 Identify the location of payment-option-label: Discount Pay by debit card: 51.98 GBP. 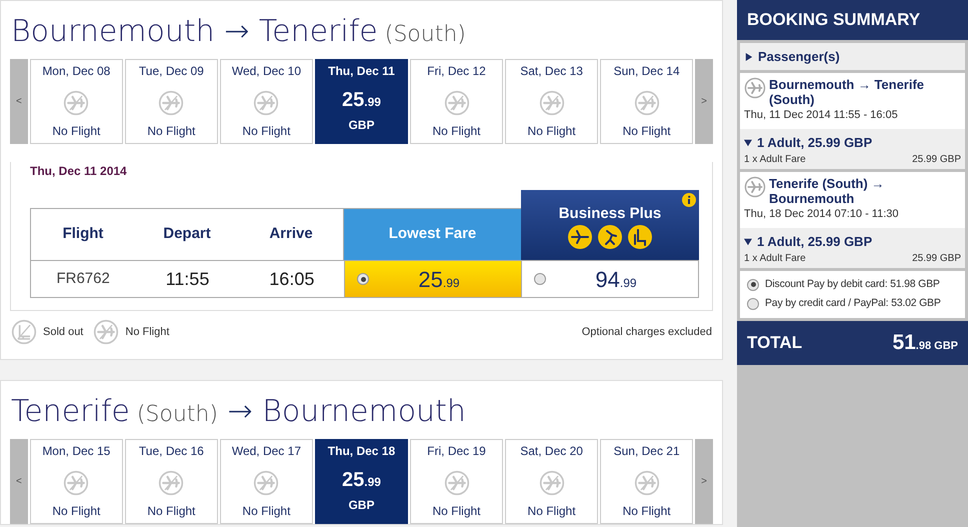
(852, 284).